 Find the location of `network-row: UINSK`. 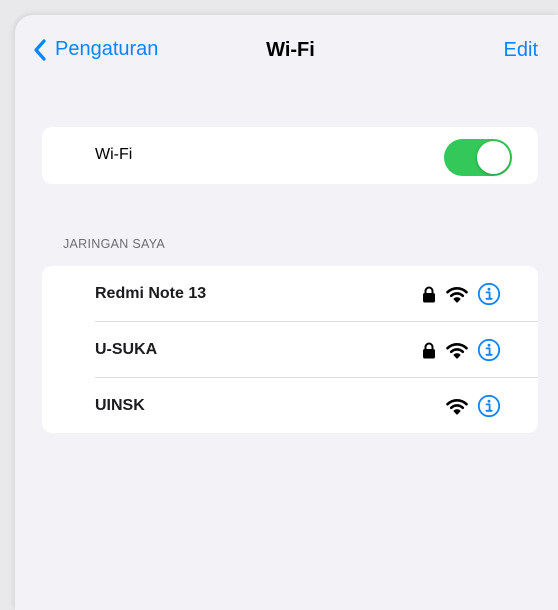

network-row: UINSK is located at coordinates (290, 406).